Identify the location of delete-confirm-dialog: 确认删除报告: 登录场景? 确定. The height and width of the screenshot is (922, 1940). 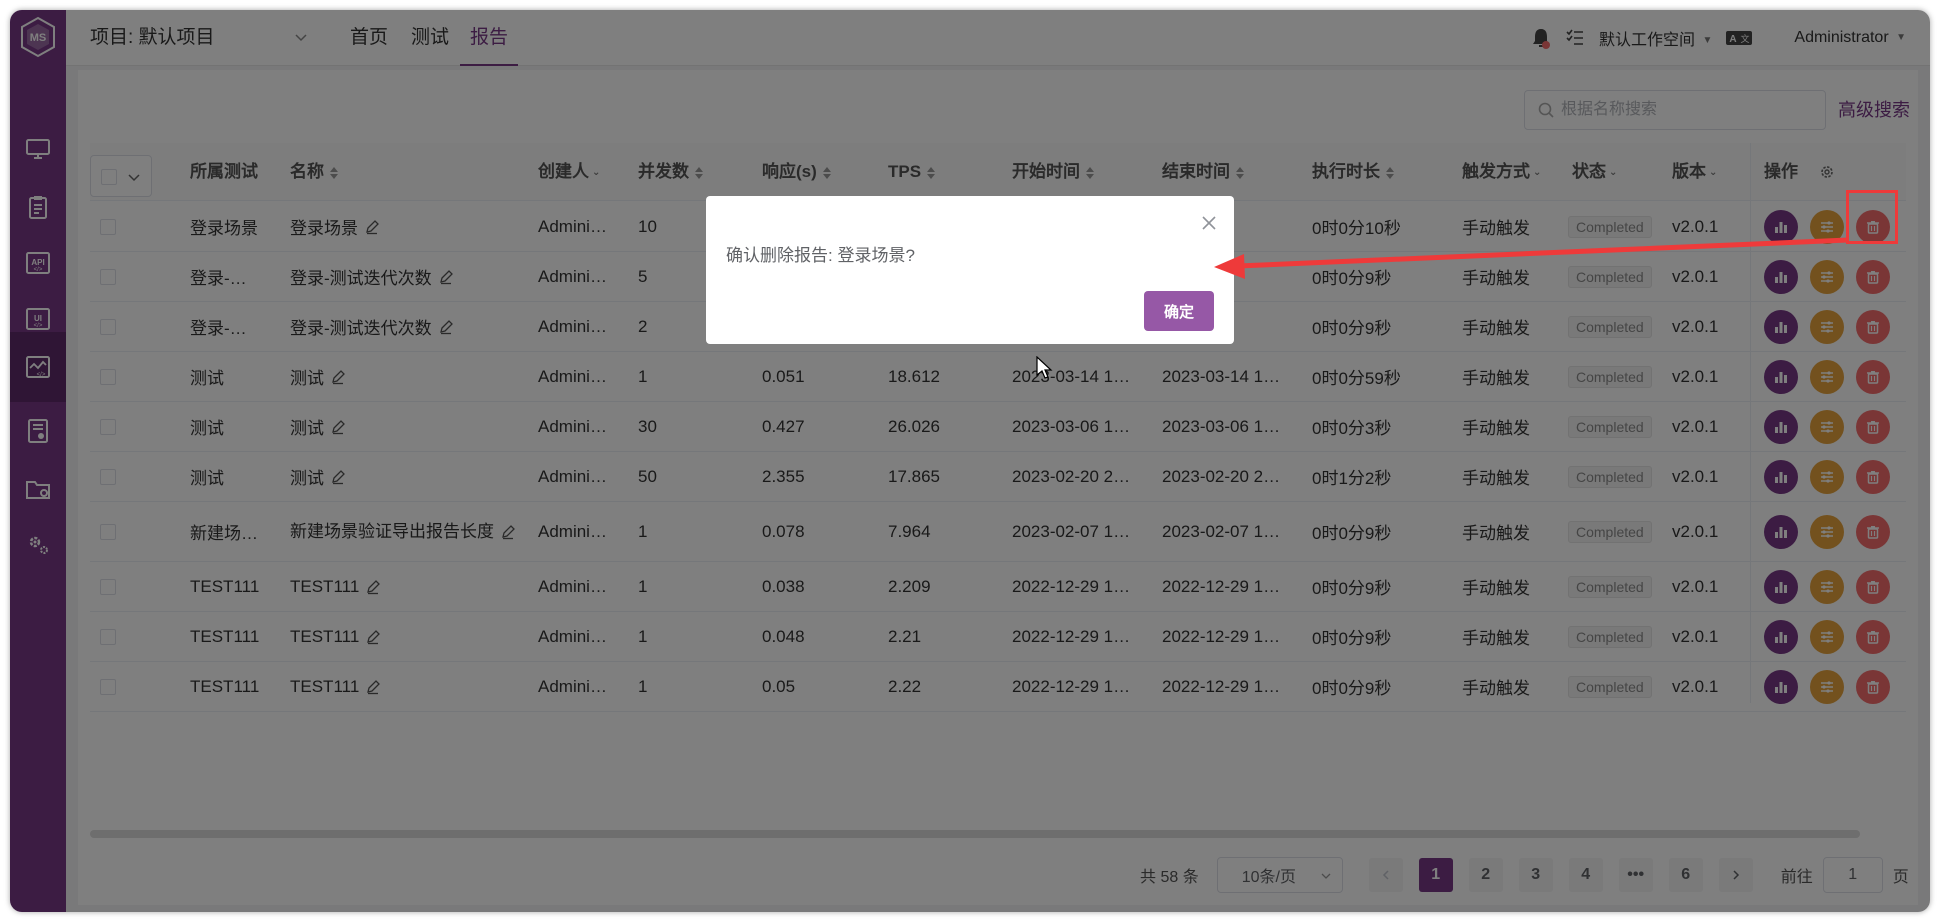
(970, 270).